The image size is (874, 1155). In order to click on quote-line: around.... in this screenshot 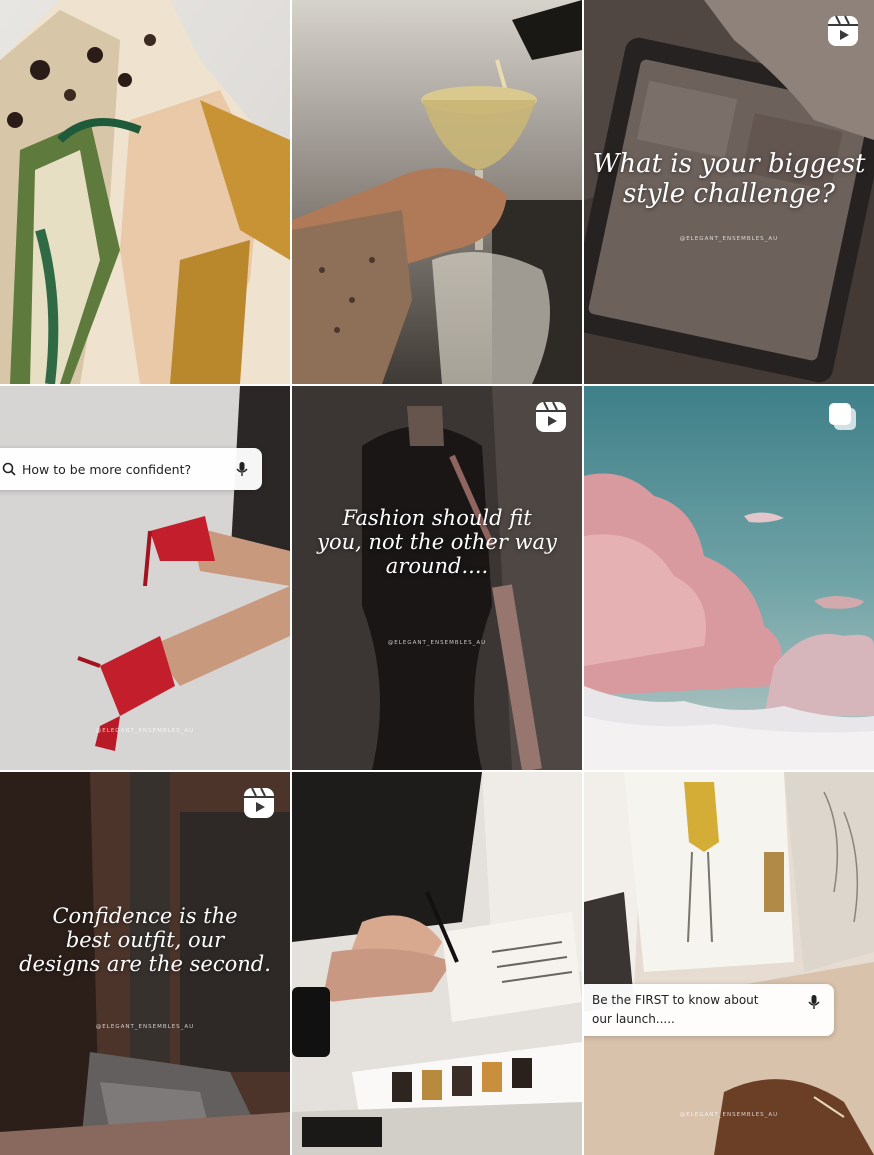, I will do `click(437, 566)`.